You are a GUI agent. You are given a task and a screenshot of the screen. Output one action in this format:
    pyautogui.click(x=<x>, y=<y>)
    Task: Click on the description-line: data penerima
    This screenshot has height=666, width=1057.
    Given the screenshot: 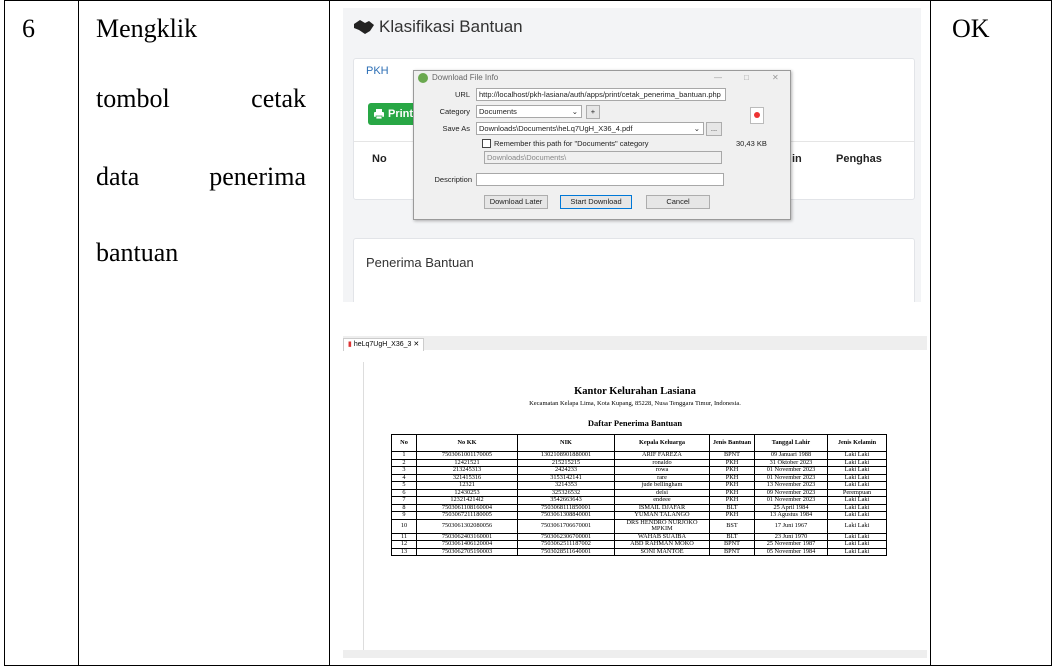 What is the action you would take?
    pyautogui.click(x=201, y=177)
    